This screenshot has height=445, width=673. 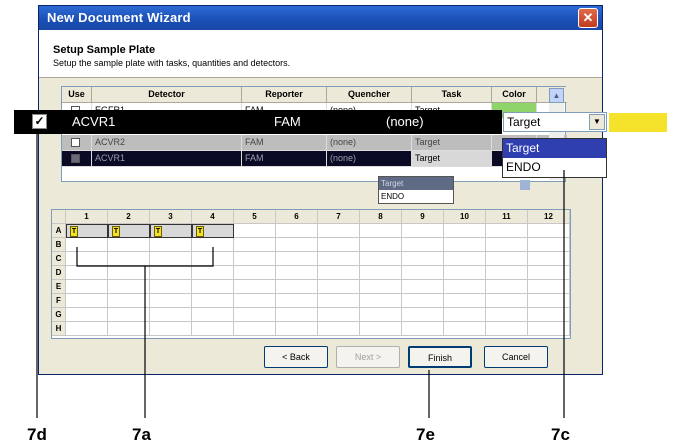 I want to click on callout-task-option: ENDO, so click(x=554, y=167).